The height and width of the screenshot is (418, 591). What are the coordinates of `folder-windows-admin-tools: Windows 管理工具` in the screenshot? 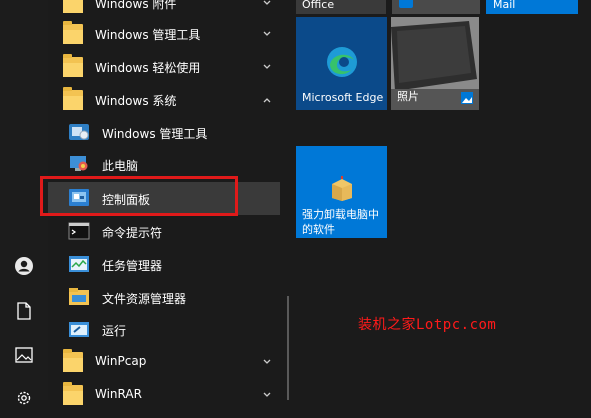 It's located at (164, 33).